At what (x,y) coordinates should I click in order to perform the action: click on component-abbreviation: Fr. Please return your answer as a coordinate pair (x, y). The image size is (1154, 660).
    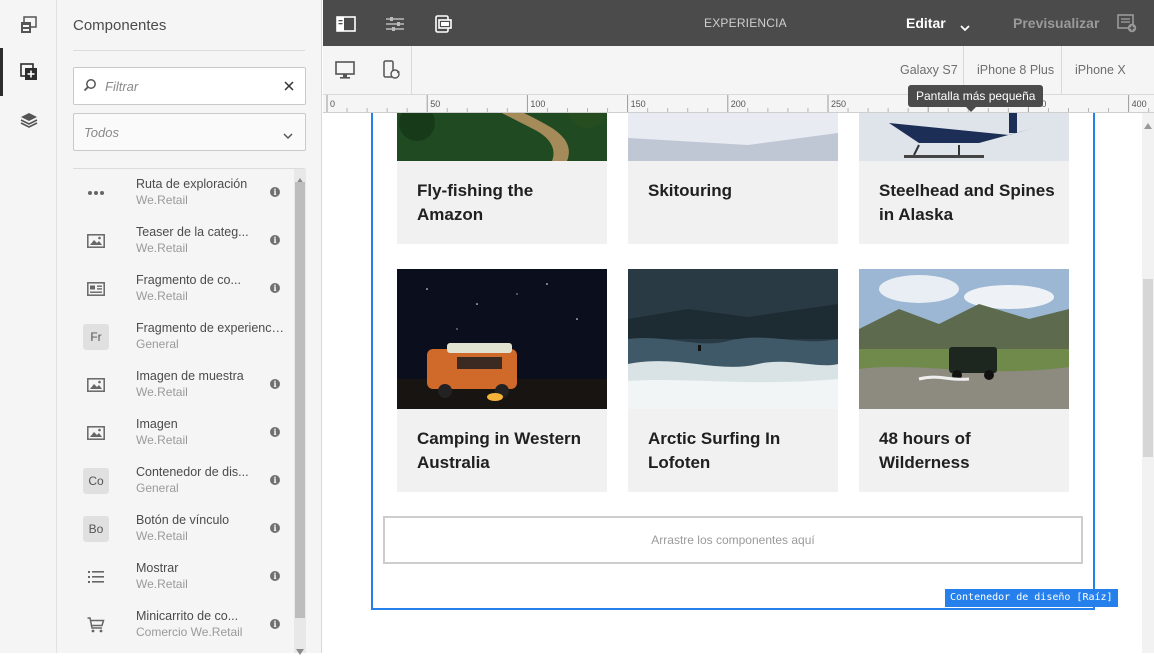
    Looking at the image, I should click on (96, 337).